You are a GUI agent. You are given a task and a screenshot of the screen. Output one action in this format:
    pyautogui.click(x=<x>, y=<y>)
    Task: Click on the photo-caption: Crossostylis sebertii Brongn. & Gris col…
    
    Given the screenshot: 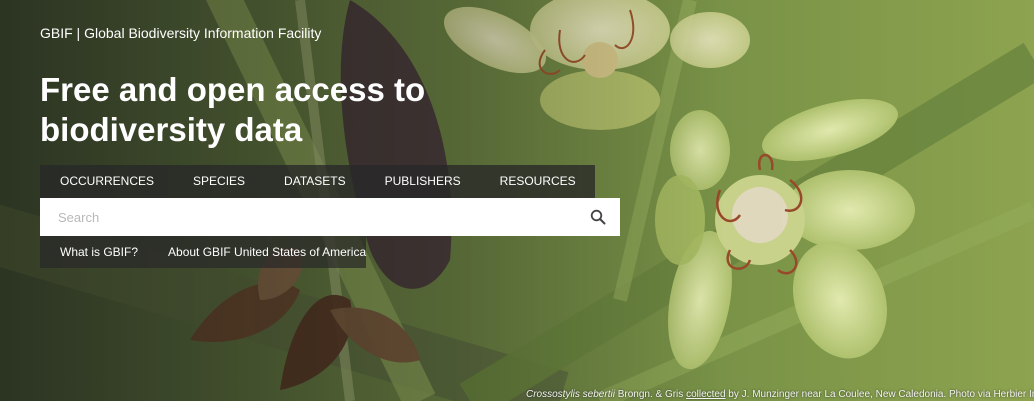 What is the action you would take?
    pyautogui.click(x=780, y=394)
    